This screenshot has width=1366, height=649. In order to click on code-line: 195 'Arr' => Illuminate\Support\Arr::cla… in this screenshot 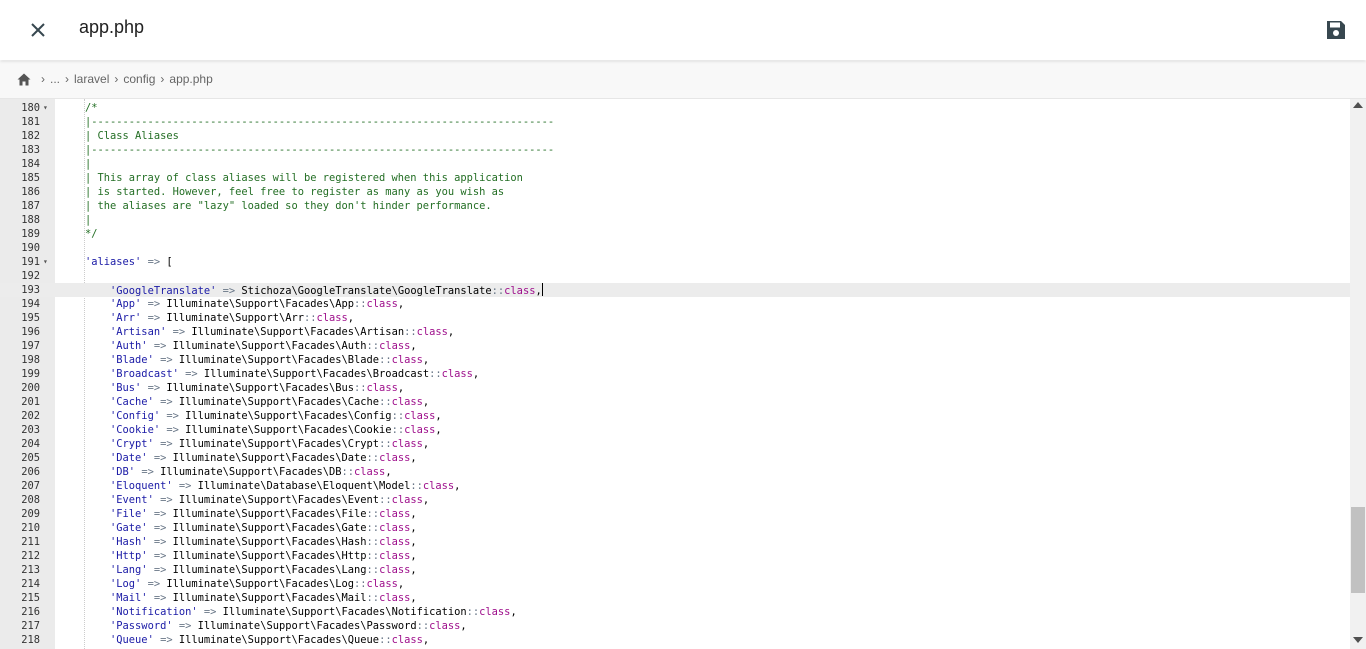, I will do `click(675, 318)`.